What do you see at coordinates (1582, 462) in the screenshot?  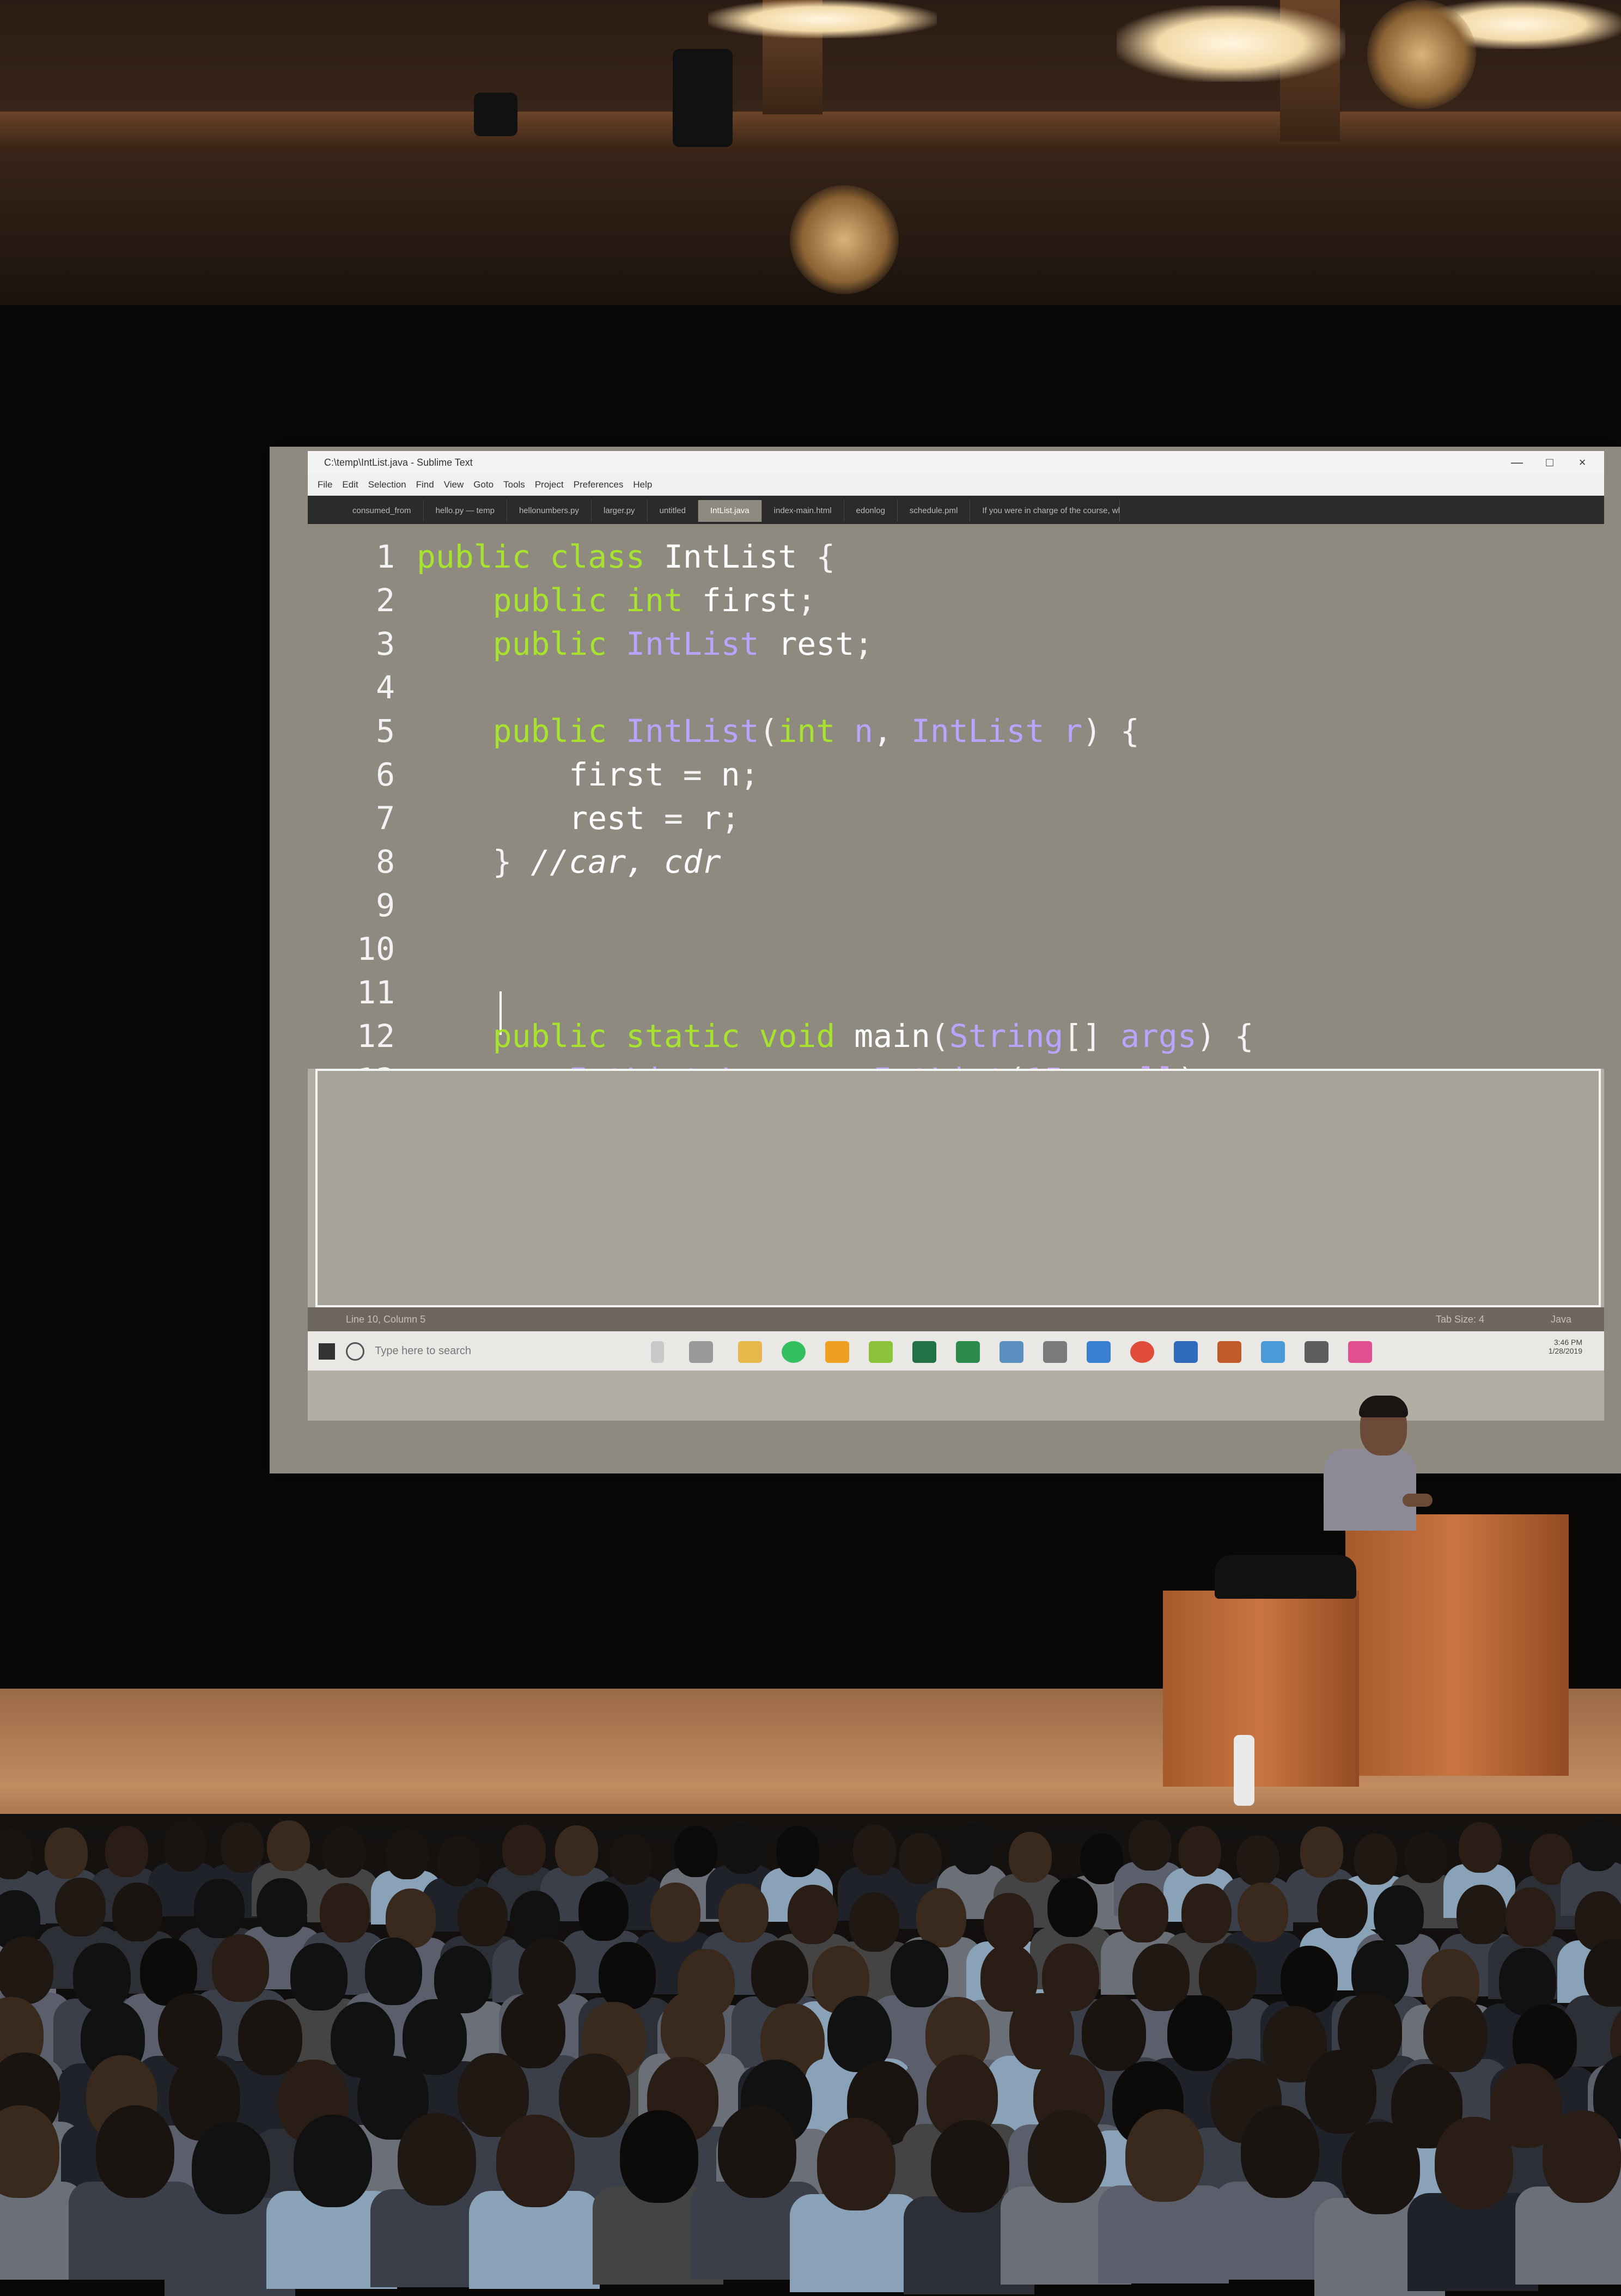 I see `close-icon: ×` at bounding box center [1582, 462].